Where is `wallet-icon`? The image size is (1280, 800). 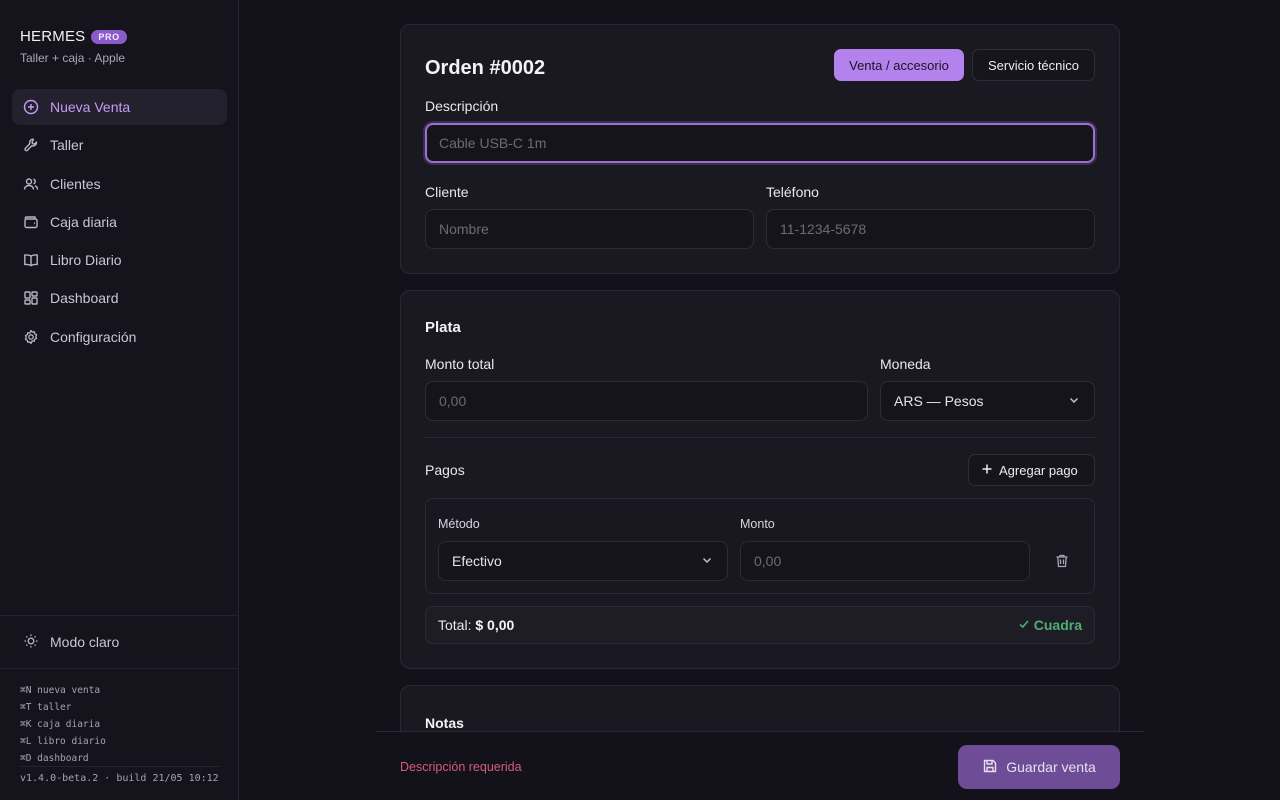
wallet-icon is located at coordinates (31, 222).